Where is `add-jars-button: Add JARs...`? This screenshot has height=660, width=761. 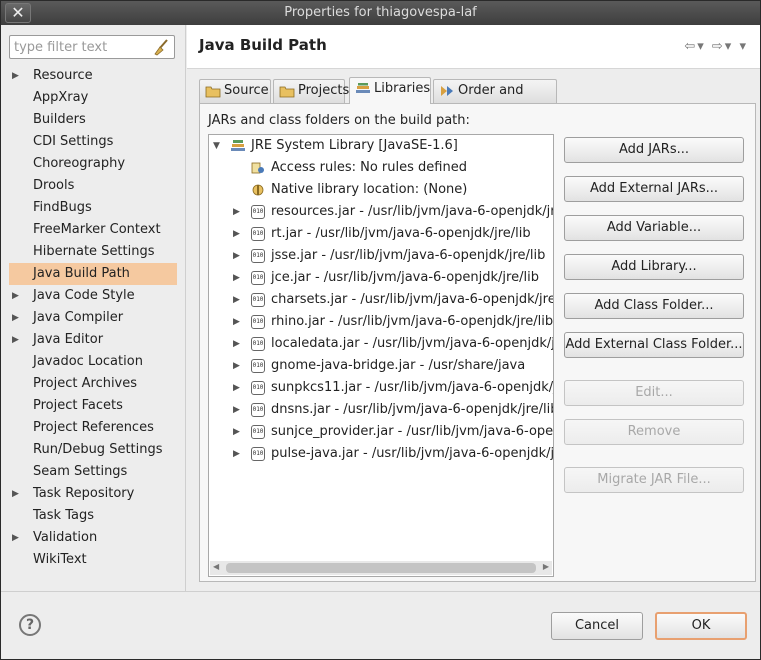 add-jars-button: Add JARs... is located at coordinates (654, 150).